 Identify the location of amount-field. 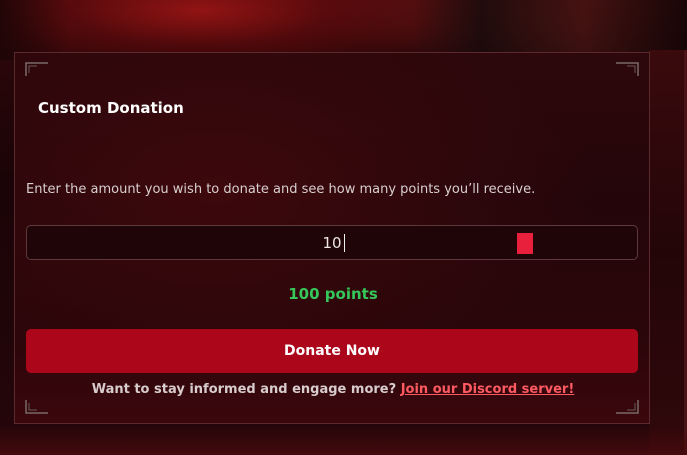
(332, 242).